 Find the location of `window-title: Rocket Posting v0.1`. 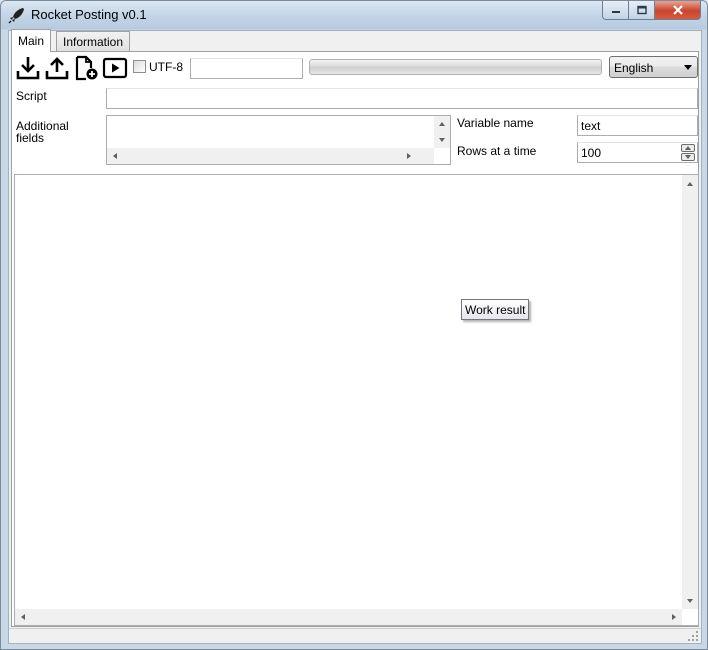

window-title: Rocket Posting v0.1 is located at coordinates (89, 14).